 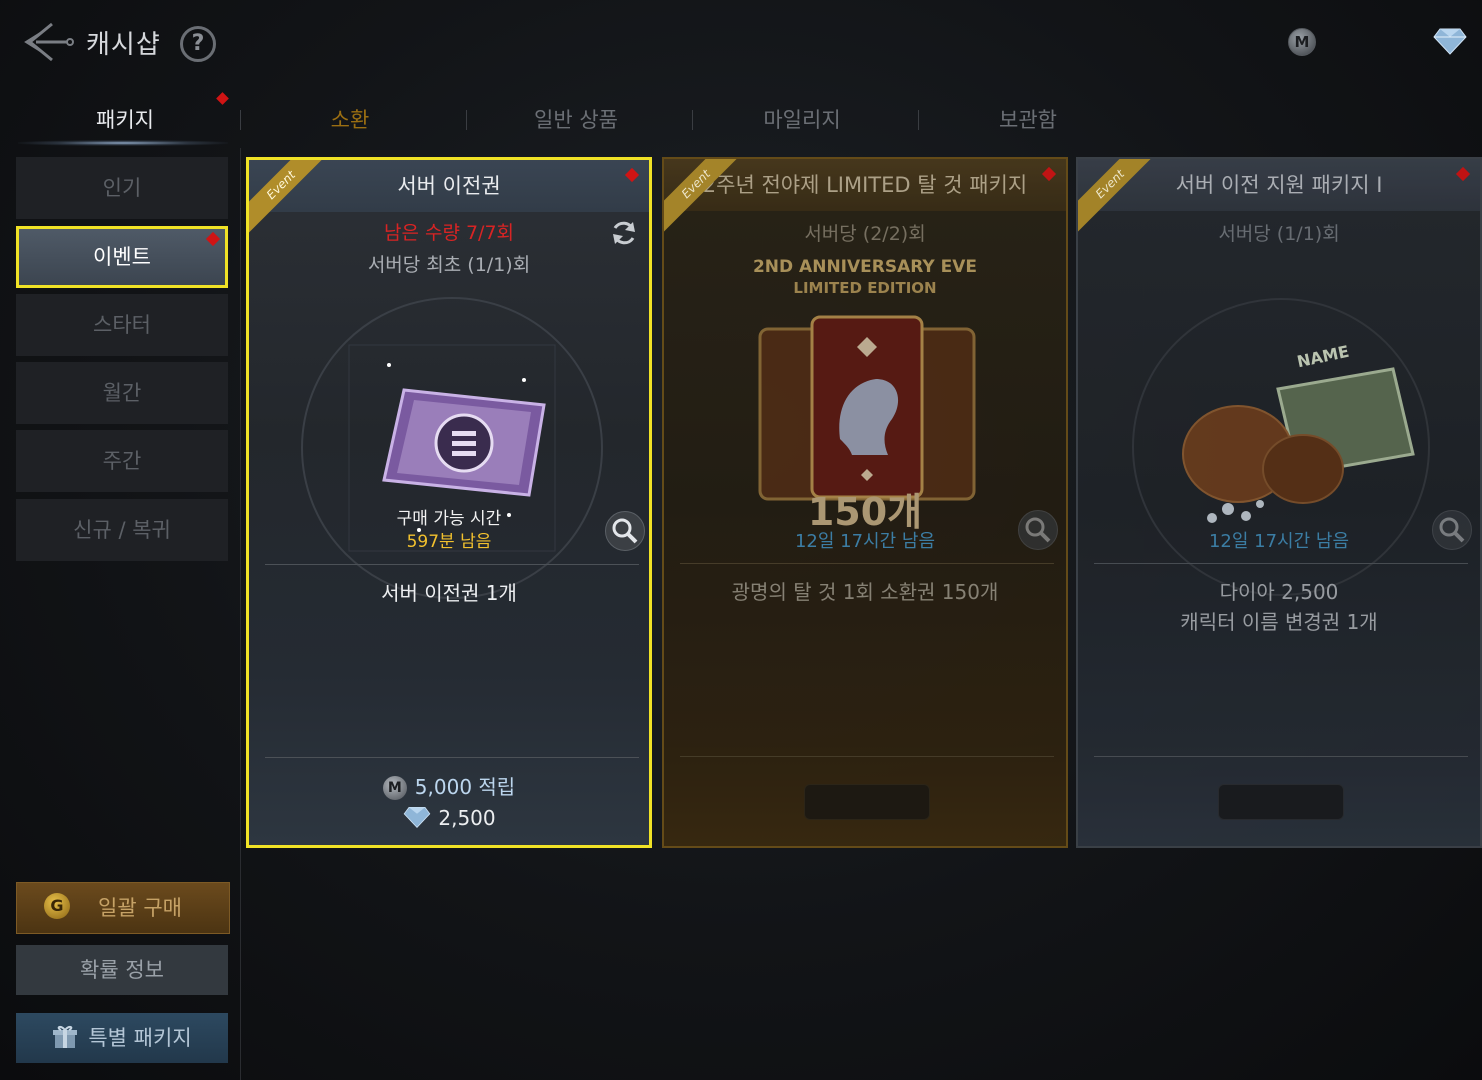 I want to click on sidebar-item-popular: 인기, so click(x=122, y=188).